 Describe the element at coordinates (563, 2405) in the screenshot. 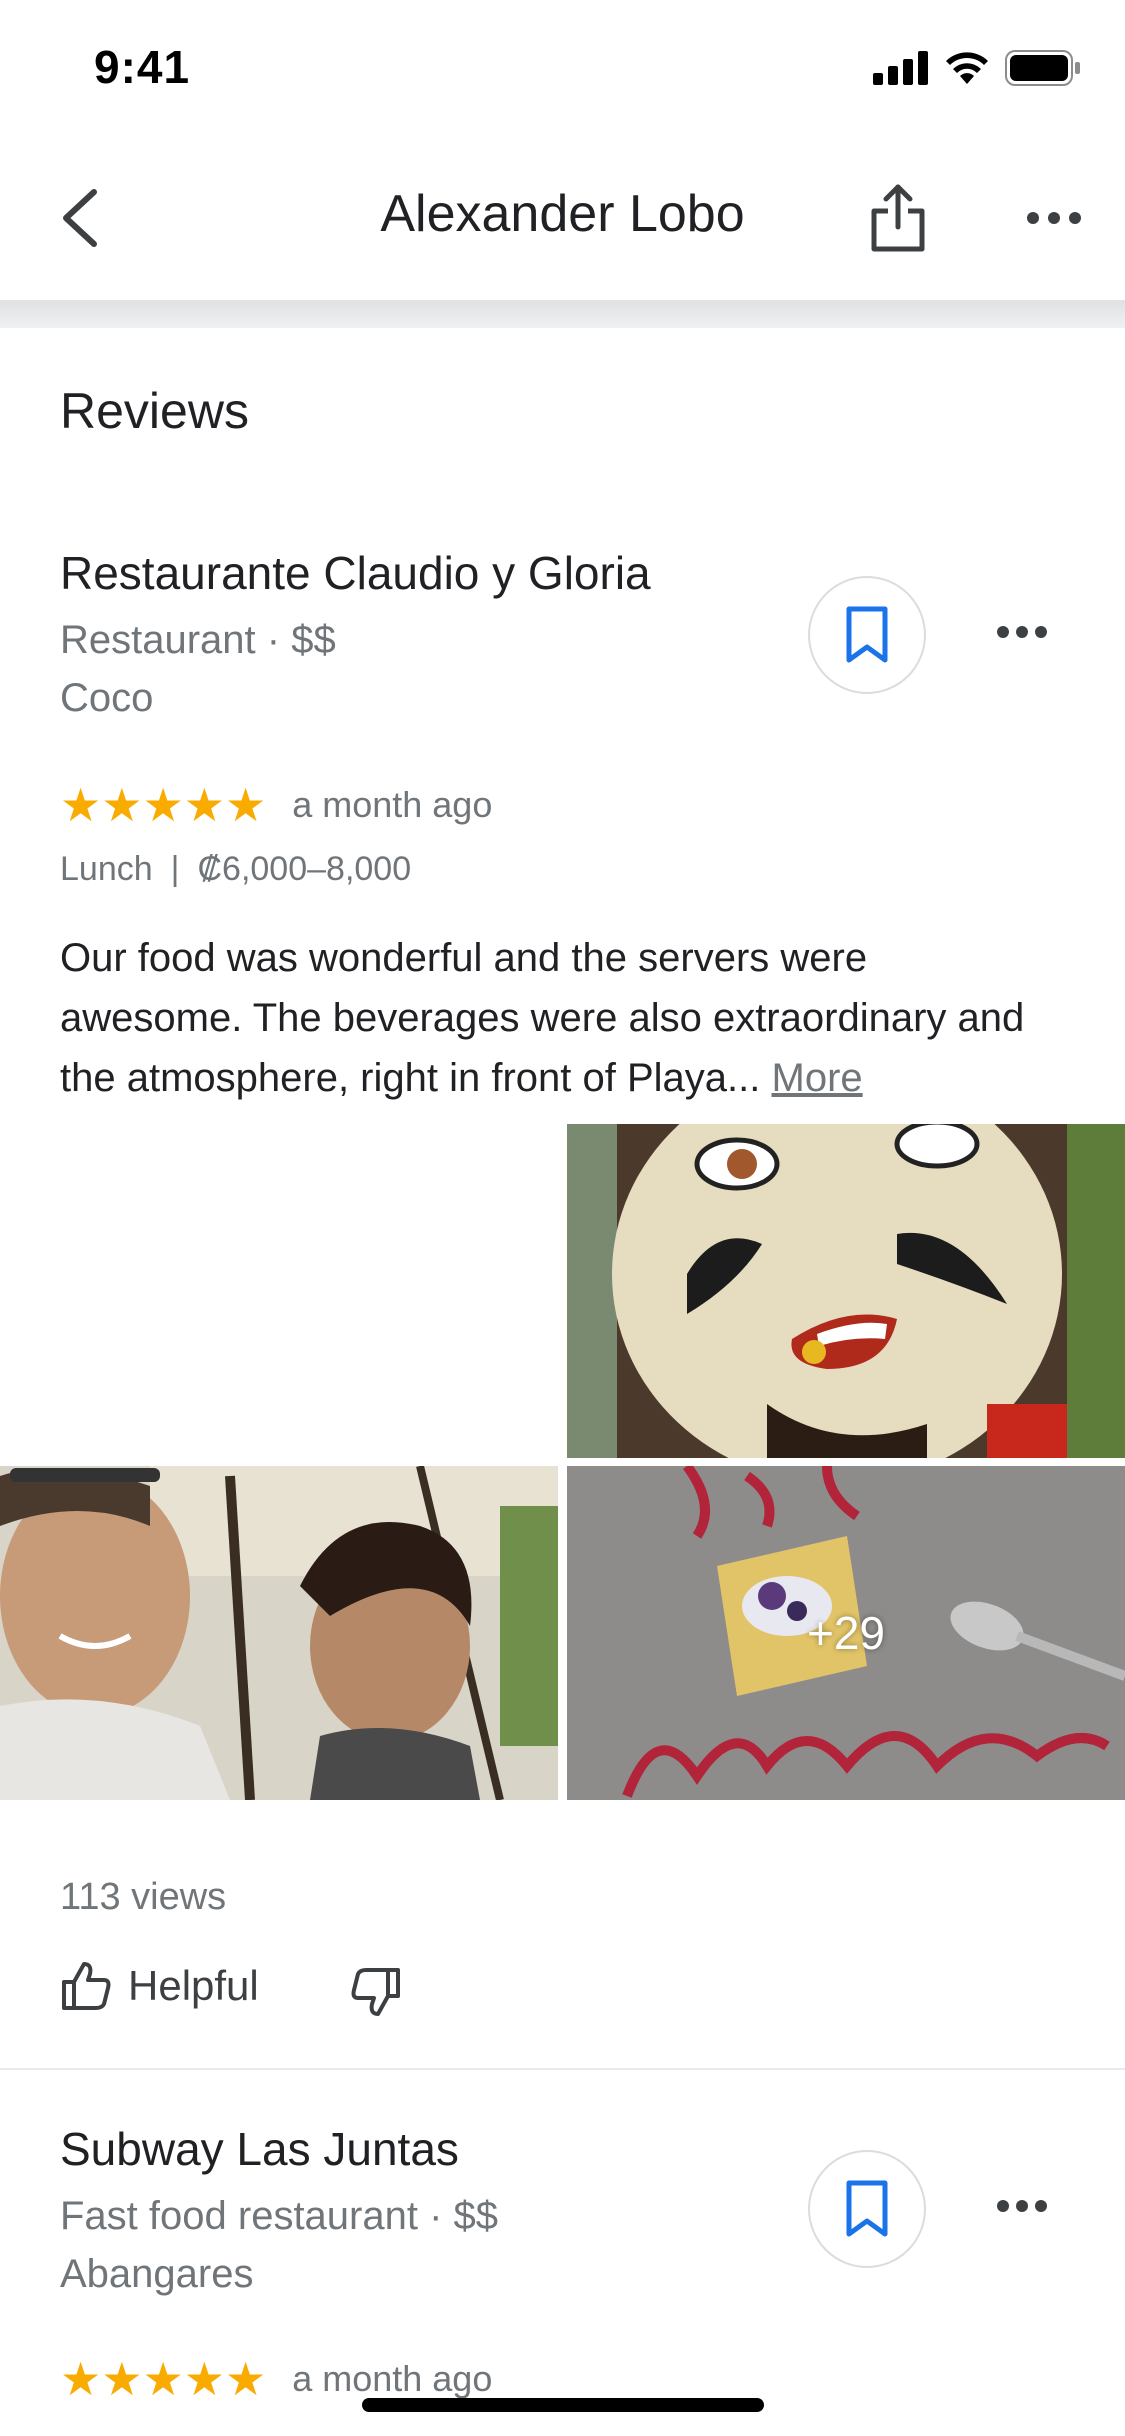

I see `home-indicator` at that location.